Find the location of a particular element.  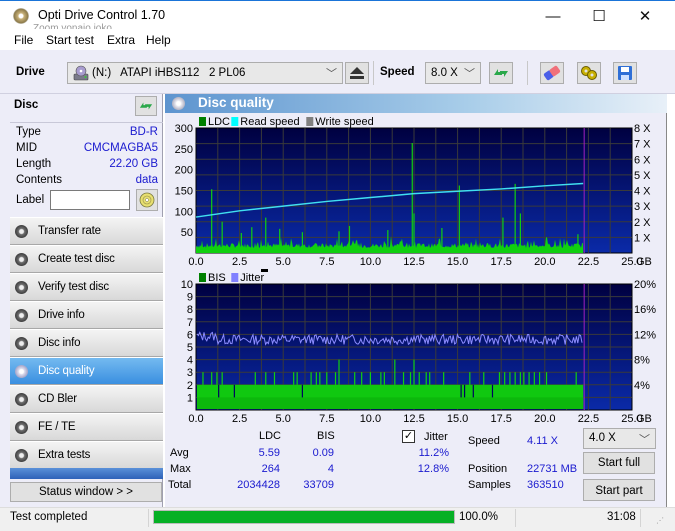

refresh-button is located at coordinates (501, 73).